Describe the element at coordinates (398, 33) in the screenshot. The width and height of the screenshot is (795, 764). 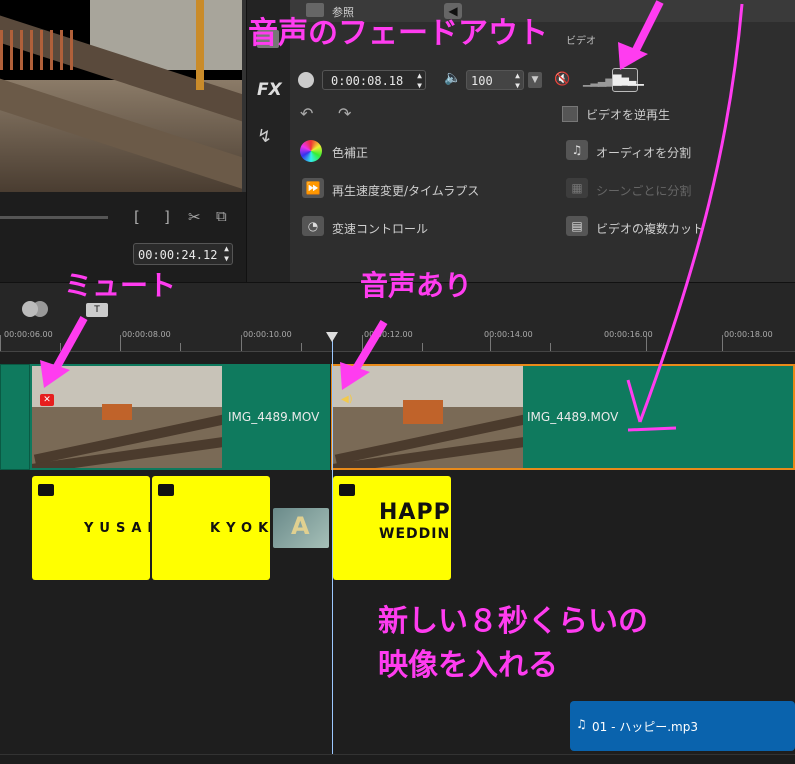
I see `annotation-fade-out: 音声のフェードアウト` at that location.